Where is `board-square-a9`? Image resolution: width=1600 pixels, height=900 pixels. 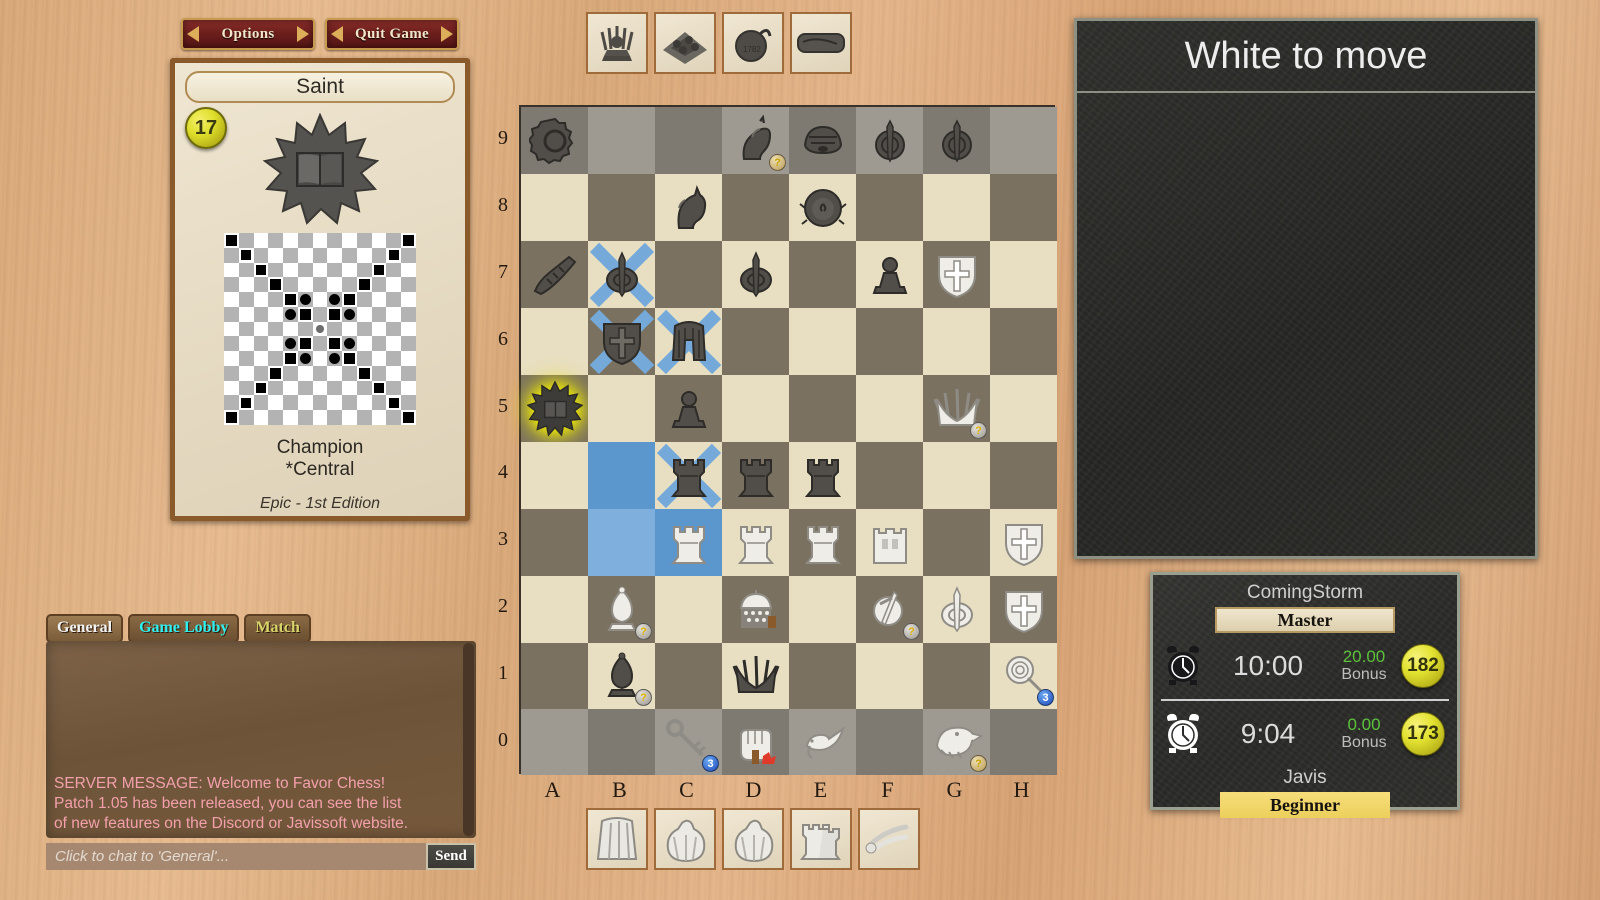 board-square-a9 is located at coordinates (554, 140).